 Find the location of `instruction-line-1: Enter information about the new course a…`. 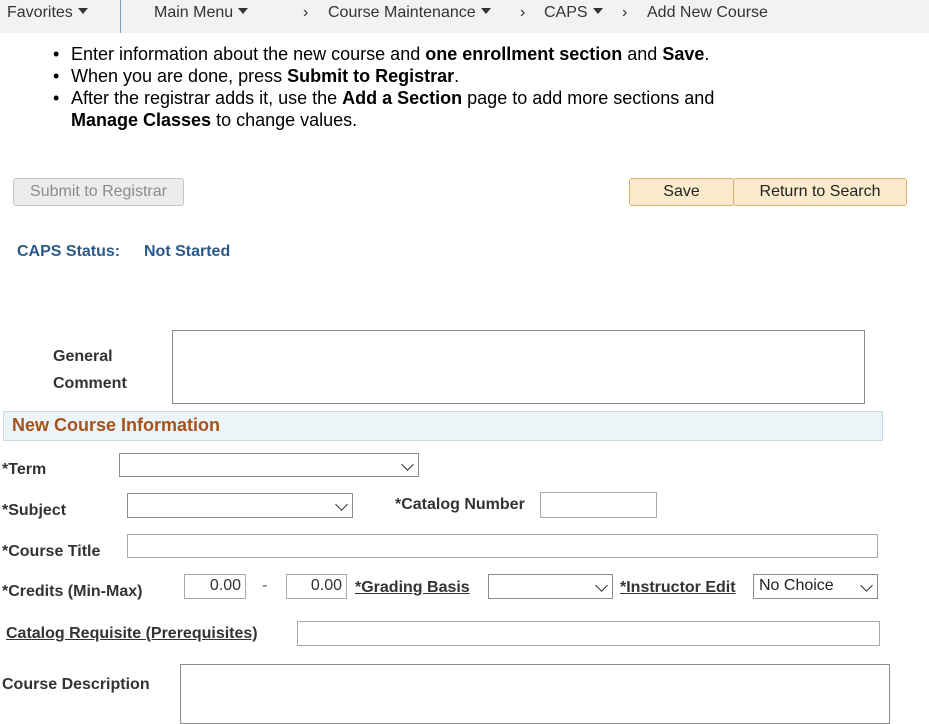

instruction-line-1: Enter information about the new course a… is located at coordinates (390, 54).